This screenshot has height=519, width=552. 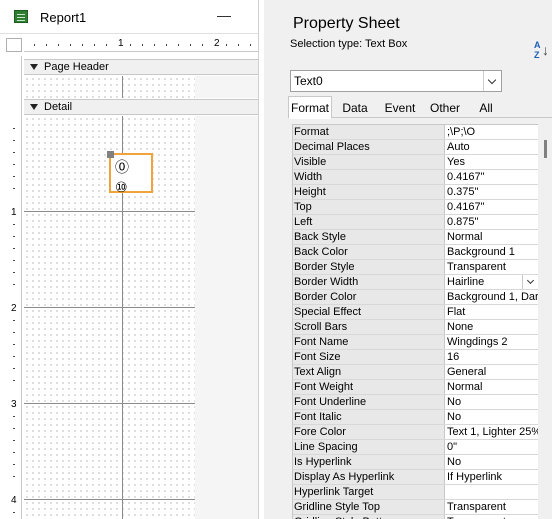 What do you see at coordinates (369, 492) in the screenshot?
I see `property-name: Hyperlink Target` at bounding box center [369, 492].